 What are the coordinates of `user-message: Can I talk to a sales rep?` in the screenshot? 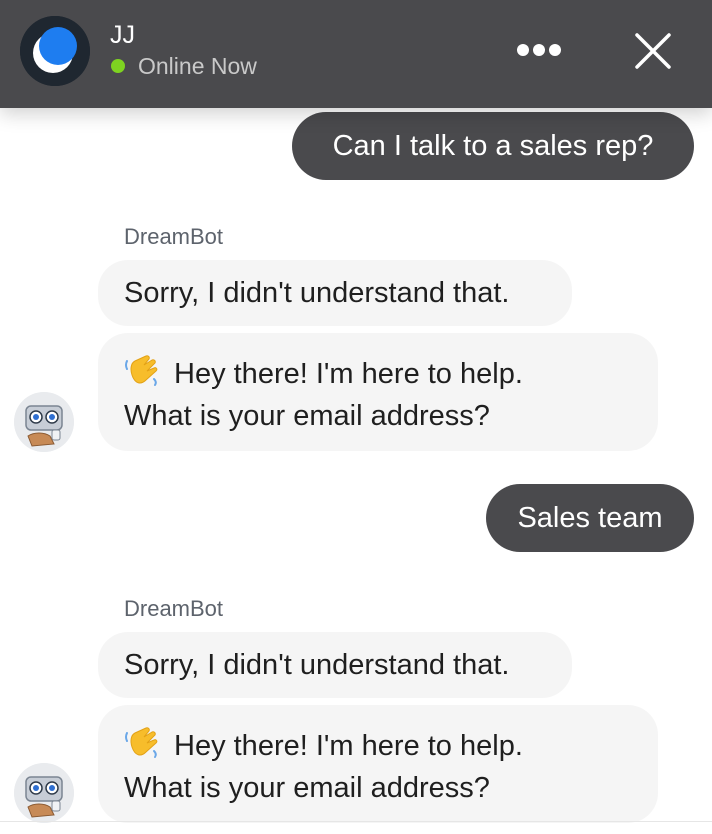 It's located at (493, 146).